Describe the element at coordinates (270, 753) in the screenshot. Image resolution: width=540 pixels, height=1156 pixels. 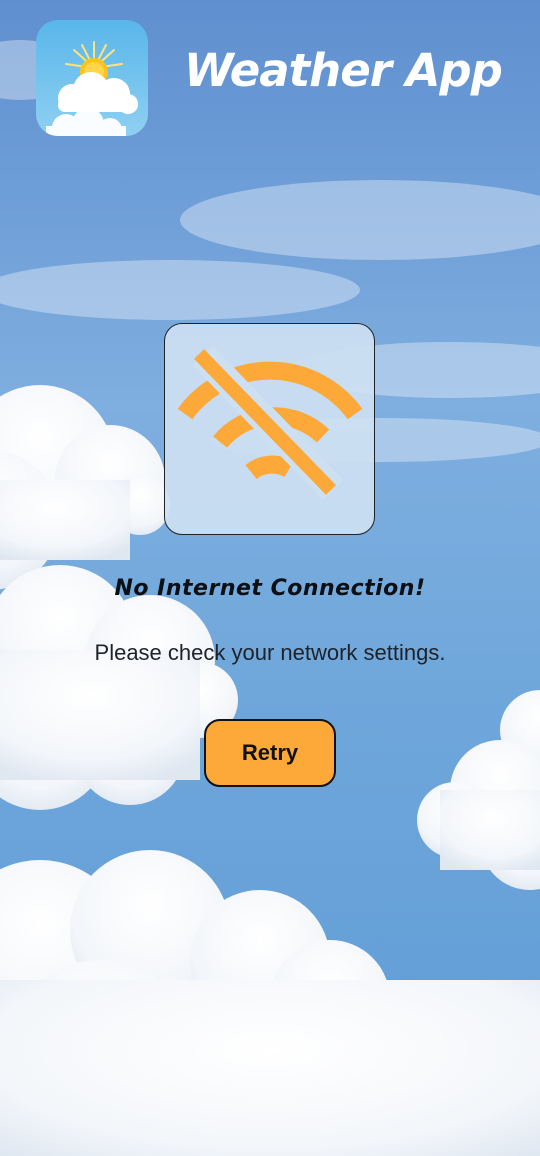
I see `retry-button: Retry` at that location.